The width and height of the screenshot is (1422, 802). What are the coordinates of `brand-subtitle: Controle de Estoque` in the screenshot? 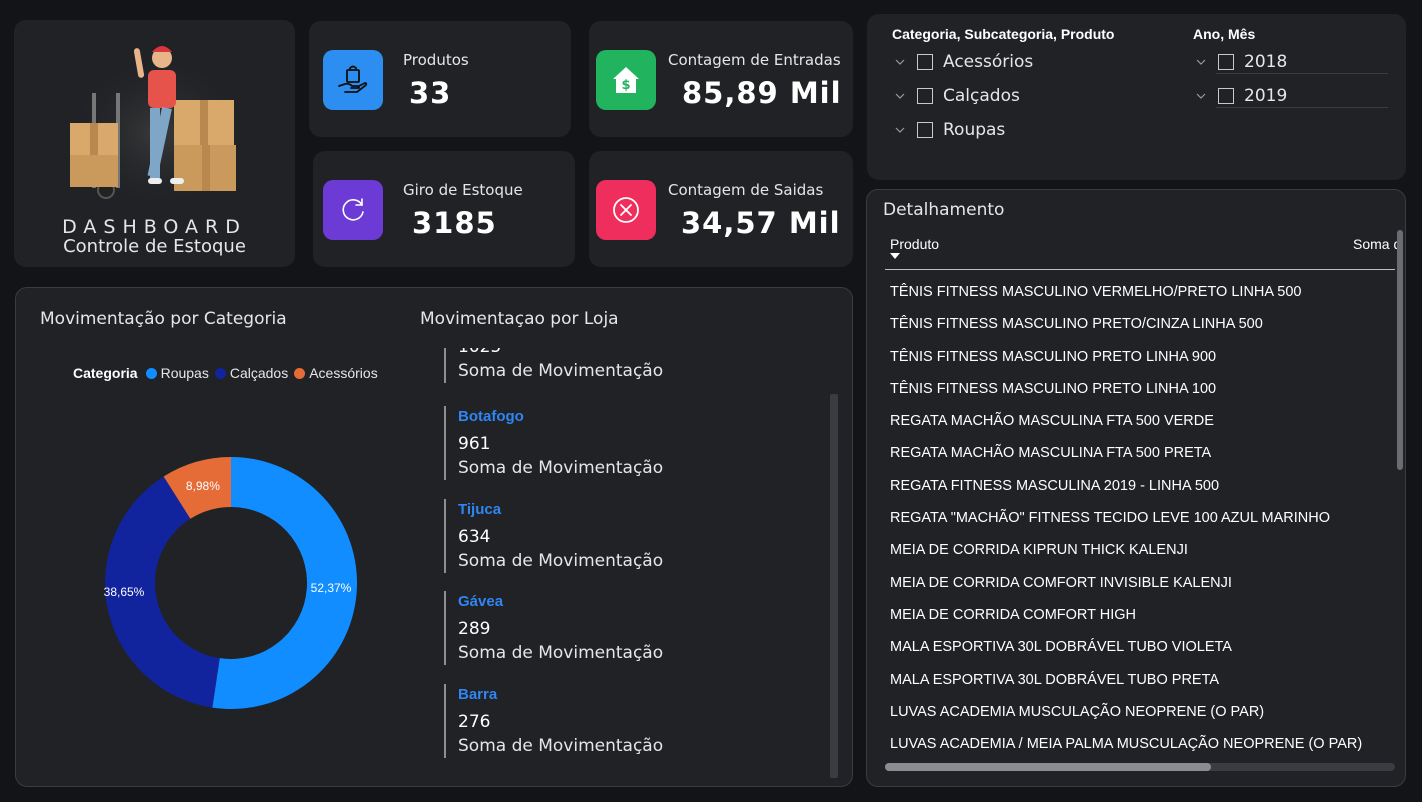 It's located at (154, 246).